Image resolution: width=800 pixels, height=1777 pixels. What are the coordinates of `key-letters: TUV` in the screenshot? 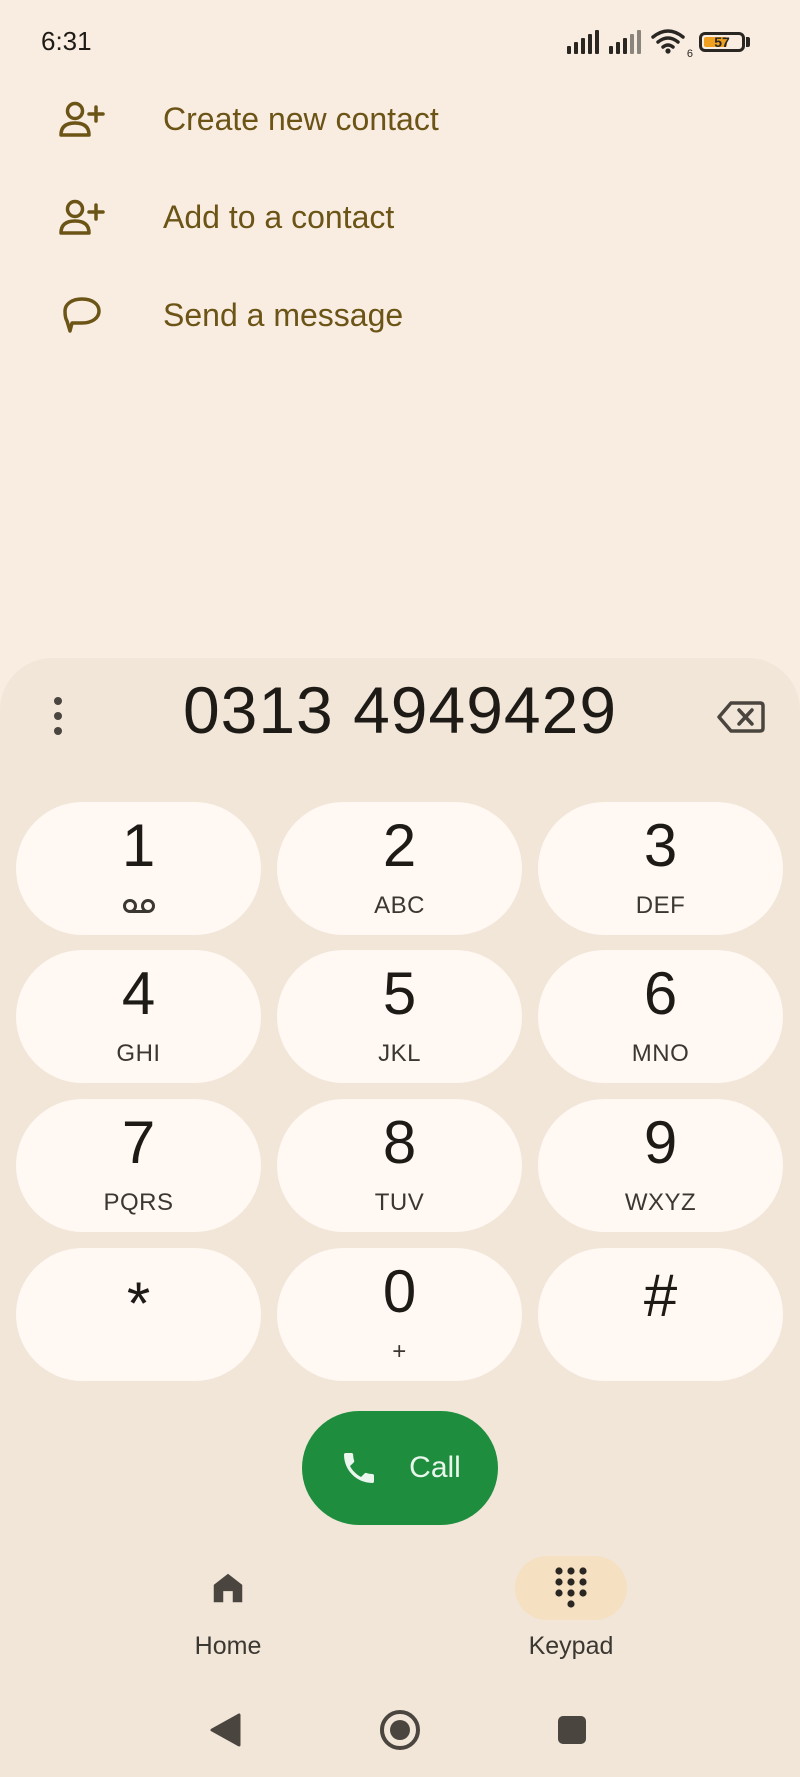 It's located at (399, 1202).